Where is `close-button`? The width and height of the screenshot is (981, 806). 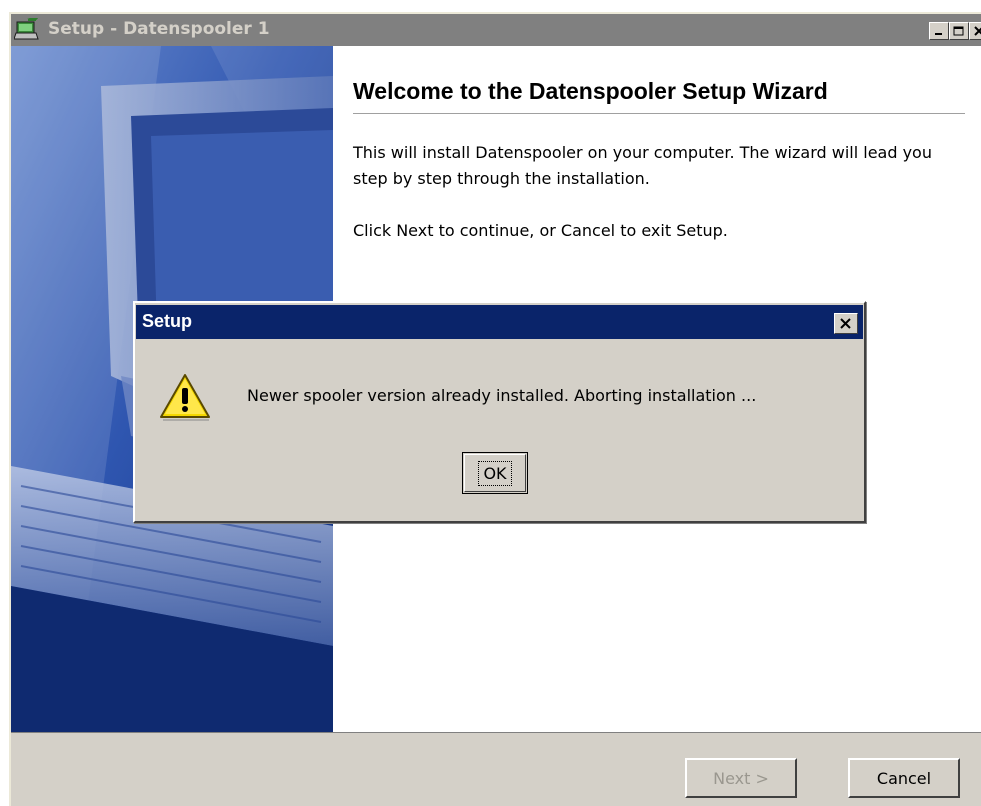
close-button is located at coordinates (975, 31).